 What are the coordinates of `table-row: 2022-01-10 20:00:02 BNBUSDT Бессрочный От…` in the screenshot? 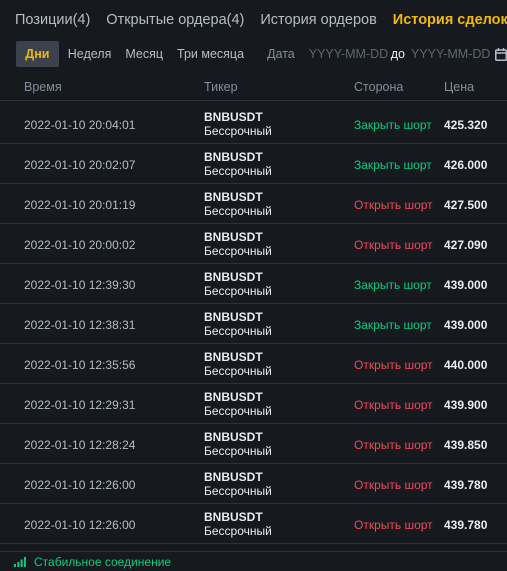 It's located at (253, 244).